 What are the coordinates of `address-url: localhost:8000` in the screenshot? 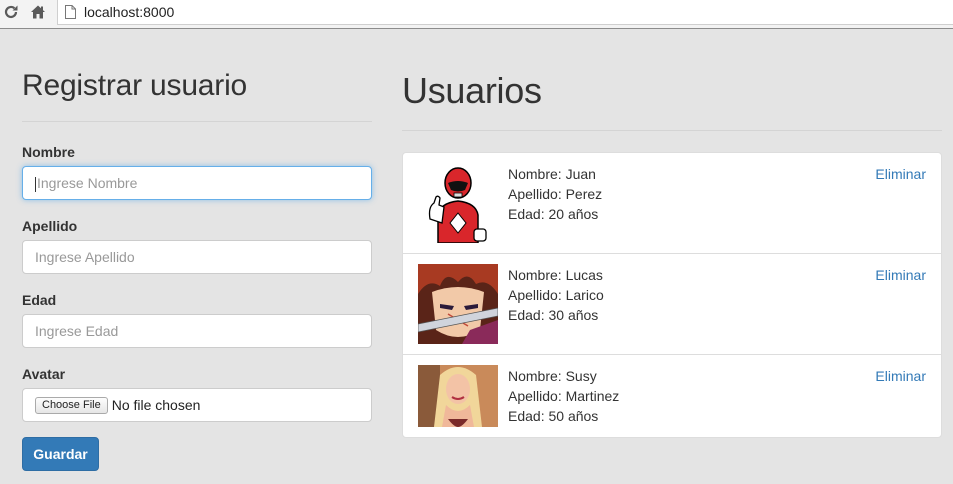 It's located at (129, 12).